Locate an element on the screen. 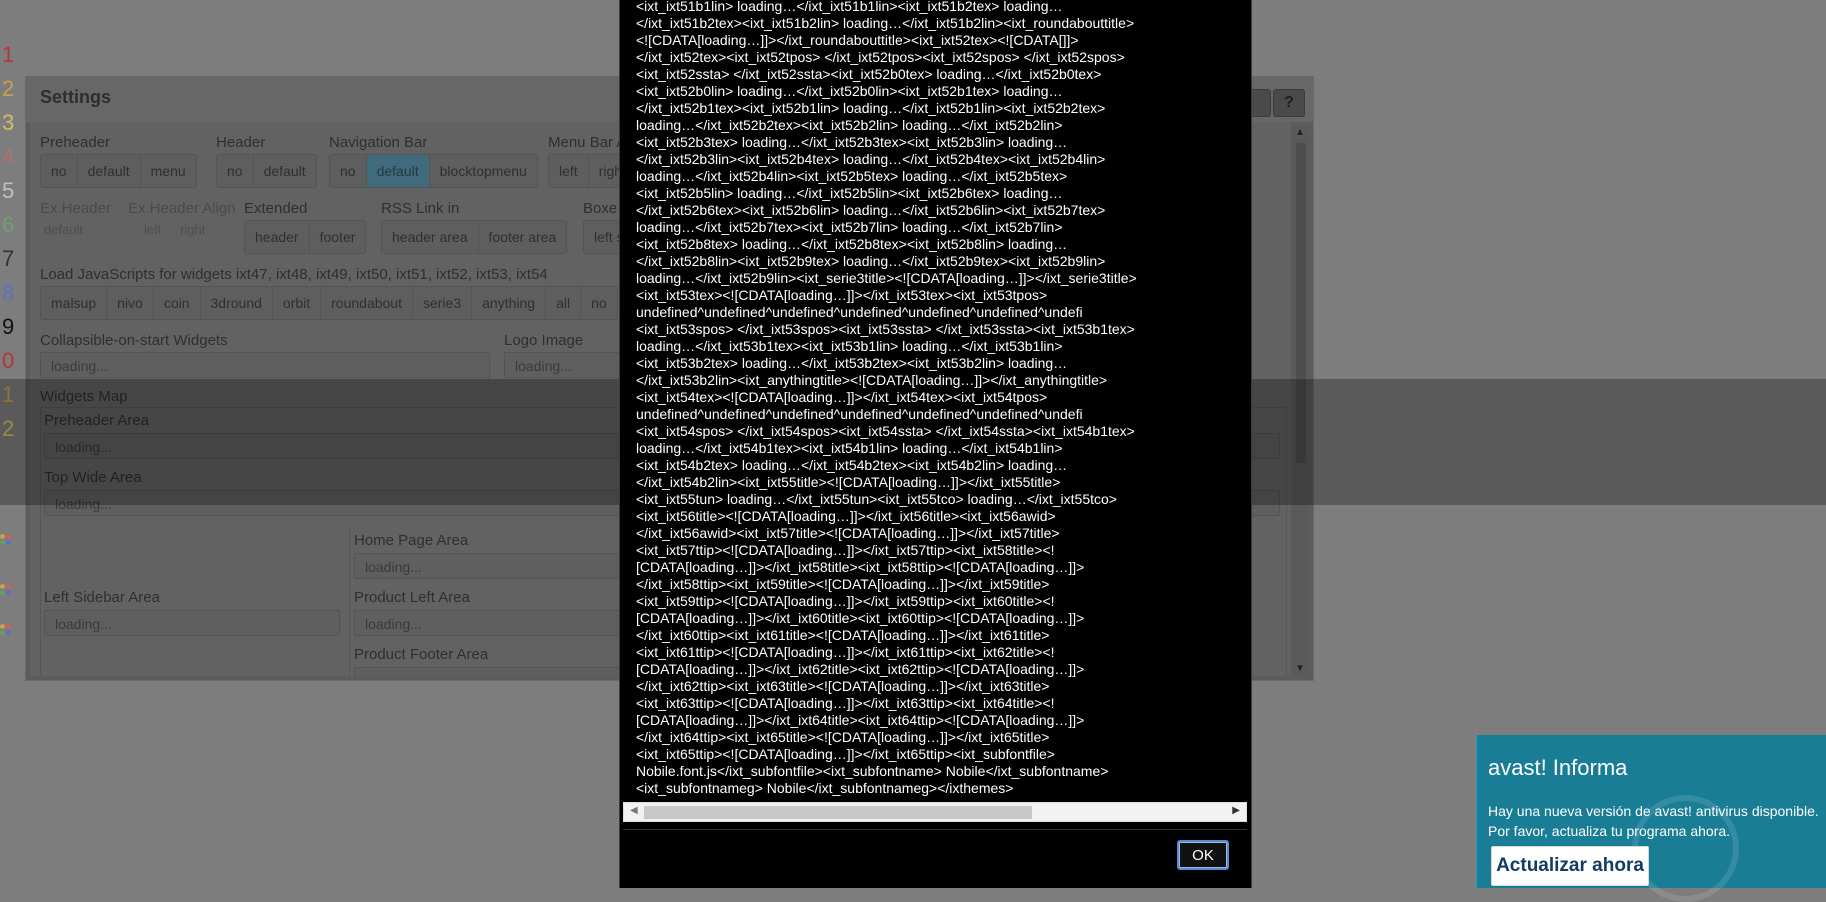 This screenshot has width=1826, height=902. segment-option: malsup is located at coordinates (74, 303).